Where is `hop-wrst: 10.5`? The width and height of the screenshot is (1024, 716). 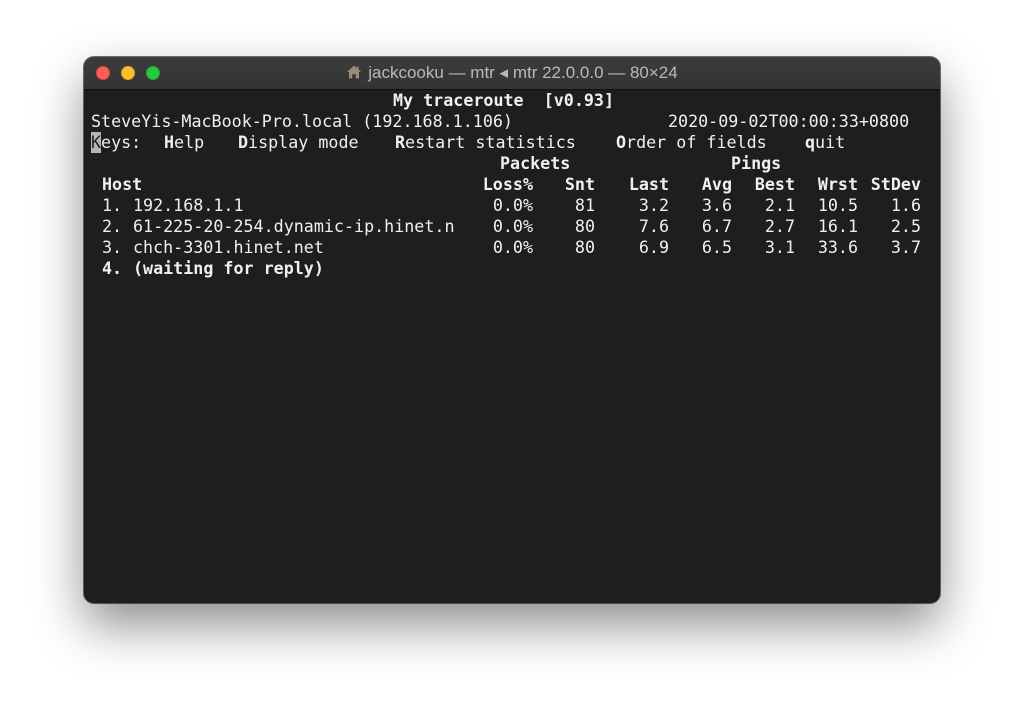 hop-wrst: 10.5 is located at coordinates (837, 205).